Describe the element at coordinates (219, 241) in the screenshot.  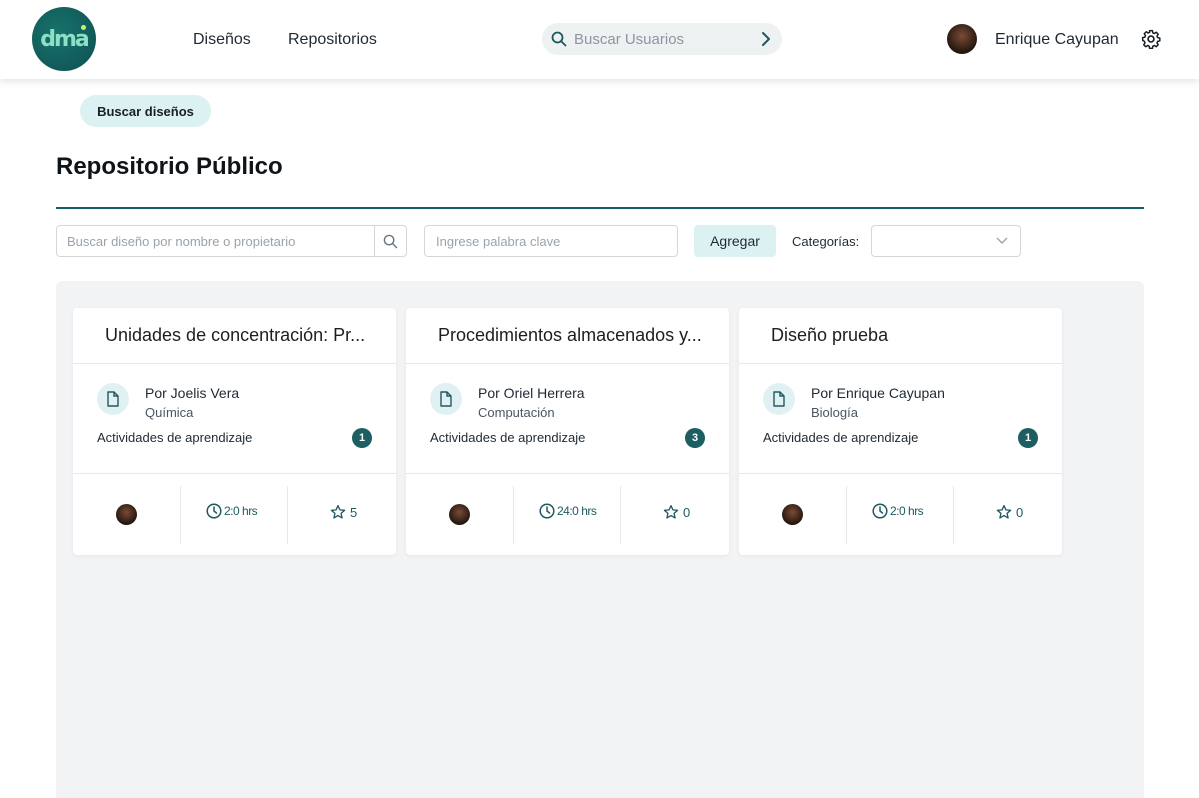
I see `design-search-input` at that location.